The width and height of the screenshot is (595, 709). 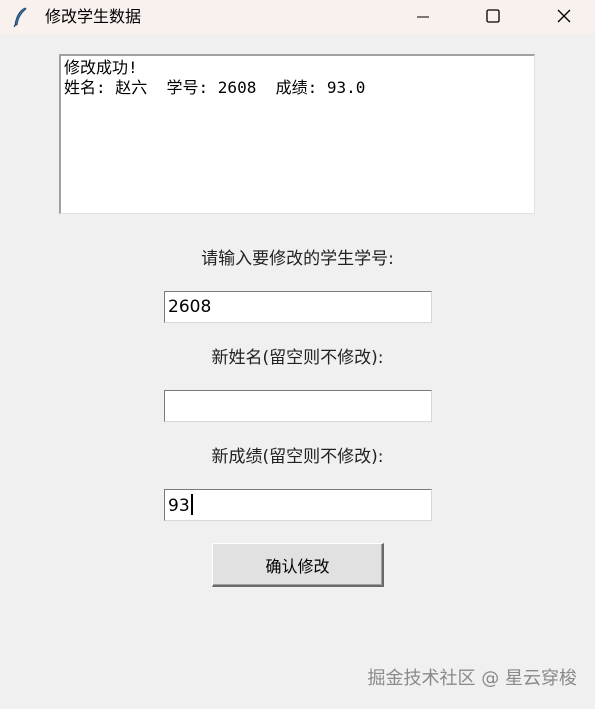 I want to click on window-title: 修改学生数据, so click(x=93, y=16).